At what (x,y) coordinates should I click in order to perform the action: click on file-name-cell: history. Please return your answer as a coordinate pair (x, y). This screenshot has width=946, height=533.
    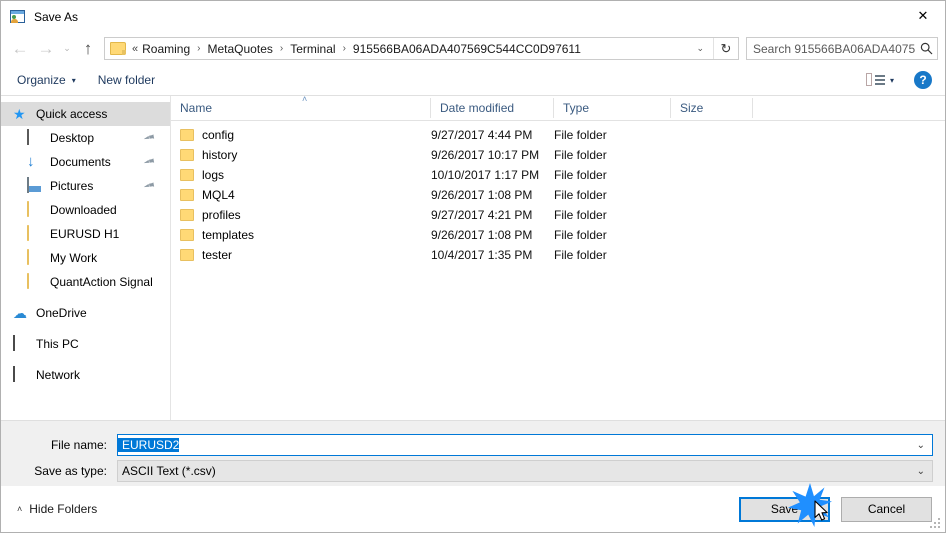
    Looking at the image, I should click on (301, 155).